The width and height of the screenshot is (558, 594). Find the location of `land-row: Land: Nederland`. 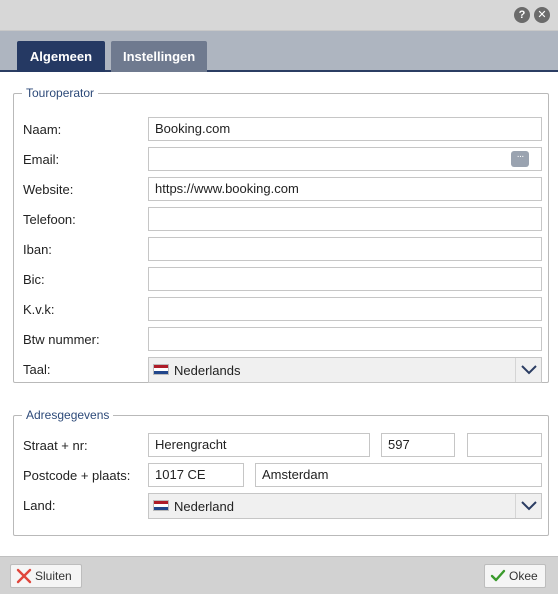

land-row: Land: Nederland is located at coordinates (281, 506).